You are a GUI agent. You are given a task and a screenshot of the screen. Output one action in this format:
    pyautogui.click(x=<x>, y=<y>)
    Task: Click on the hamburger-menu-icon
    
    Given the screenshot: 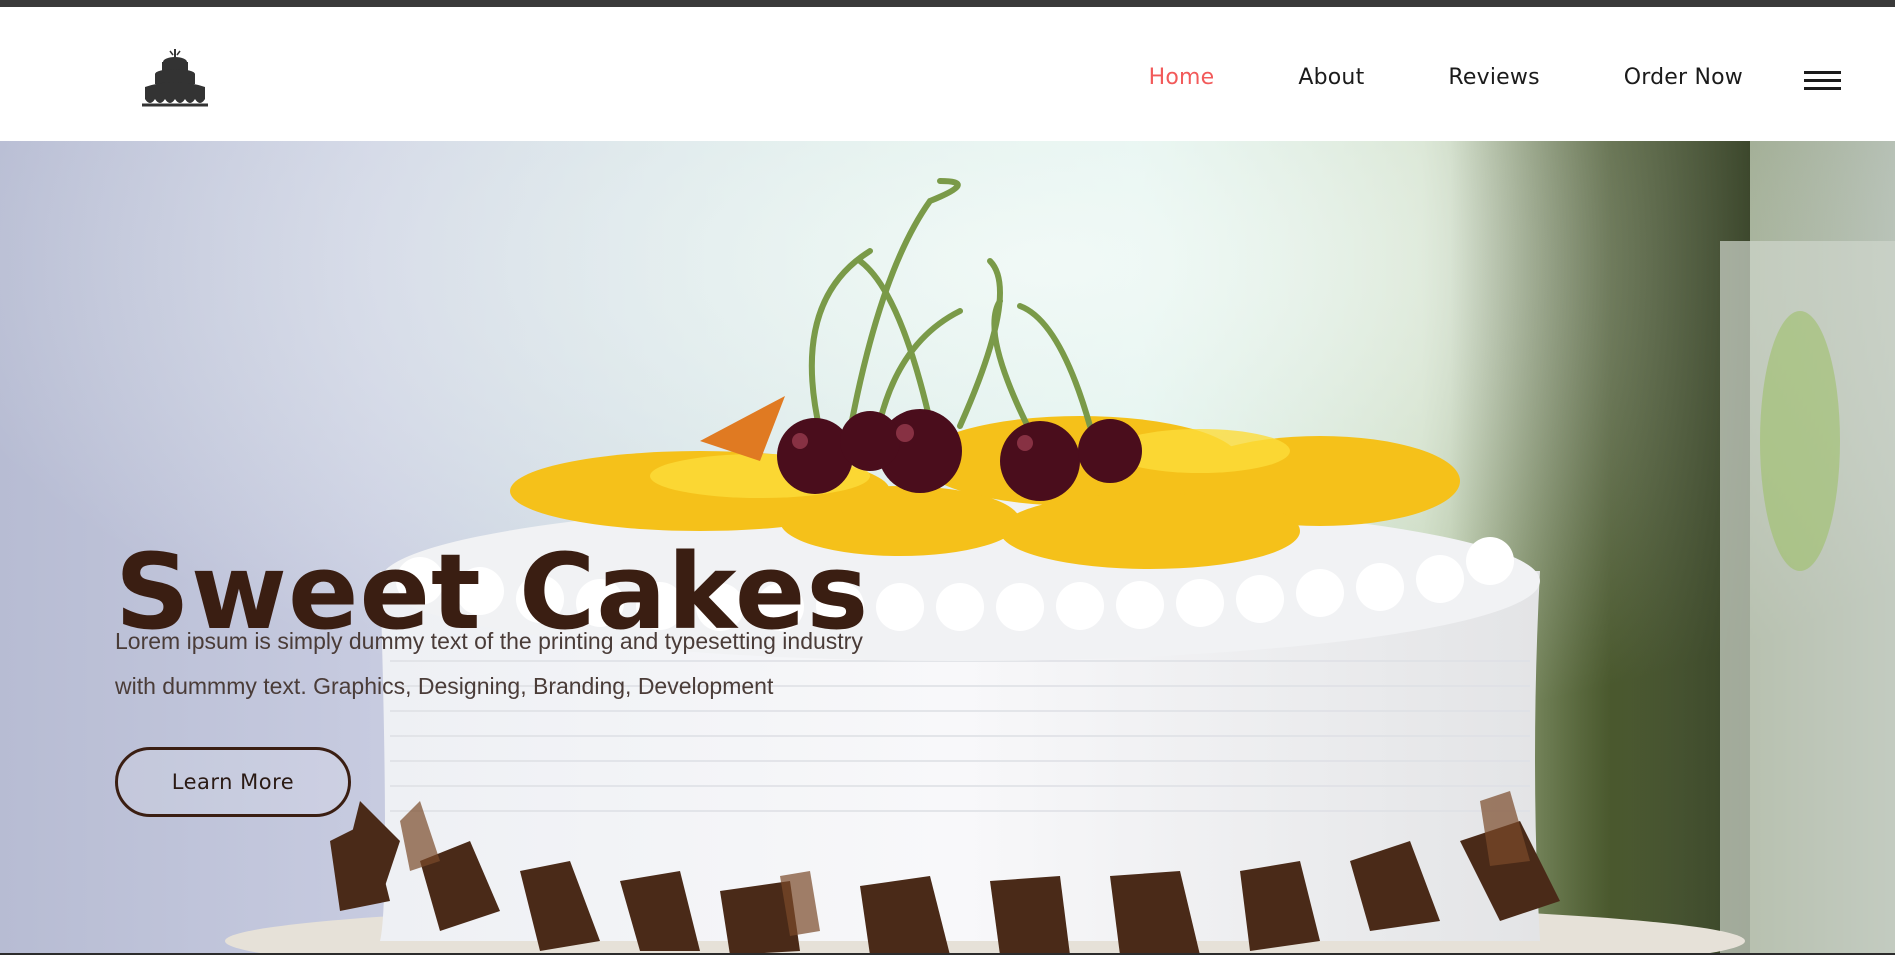 What is the action you would take?
    pyautogui.click(x=1822, y=82)
    